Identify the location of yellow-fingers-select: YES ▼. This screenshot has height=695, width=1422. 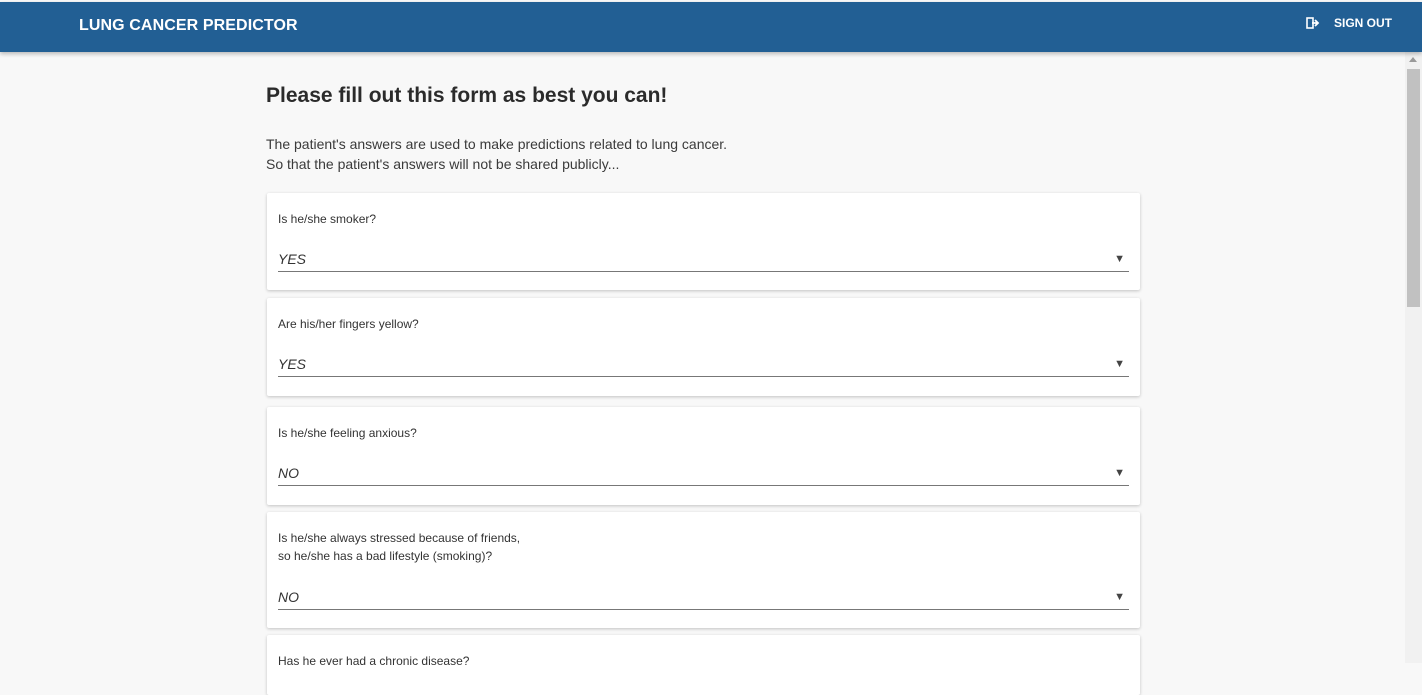
(703, 365).